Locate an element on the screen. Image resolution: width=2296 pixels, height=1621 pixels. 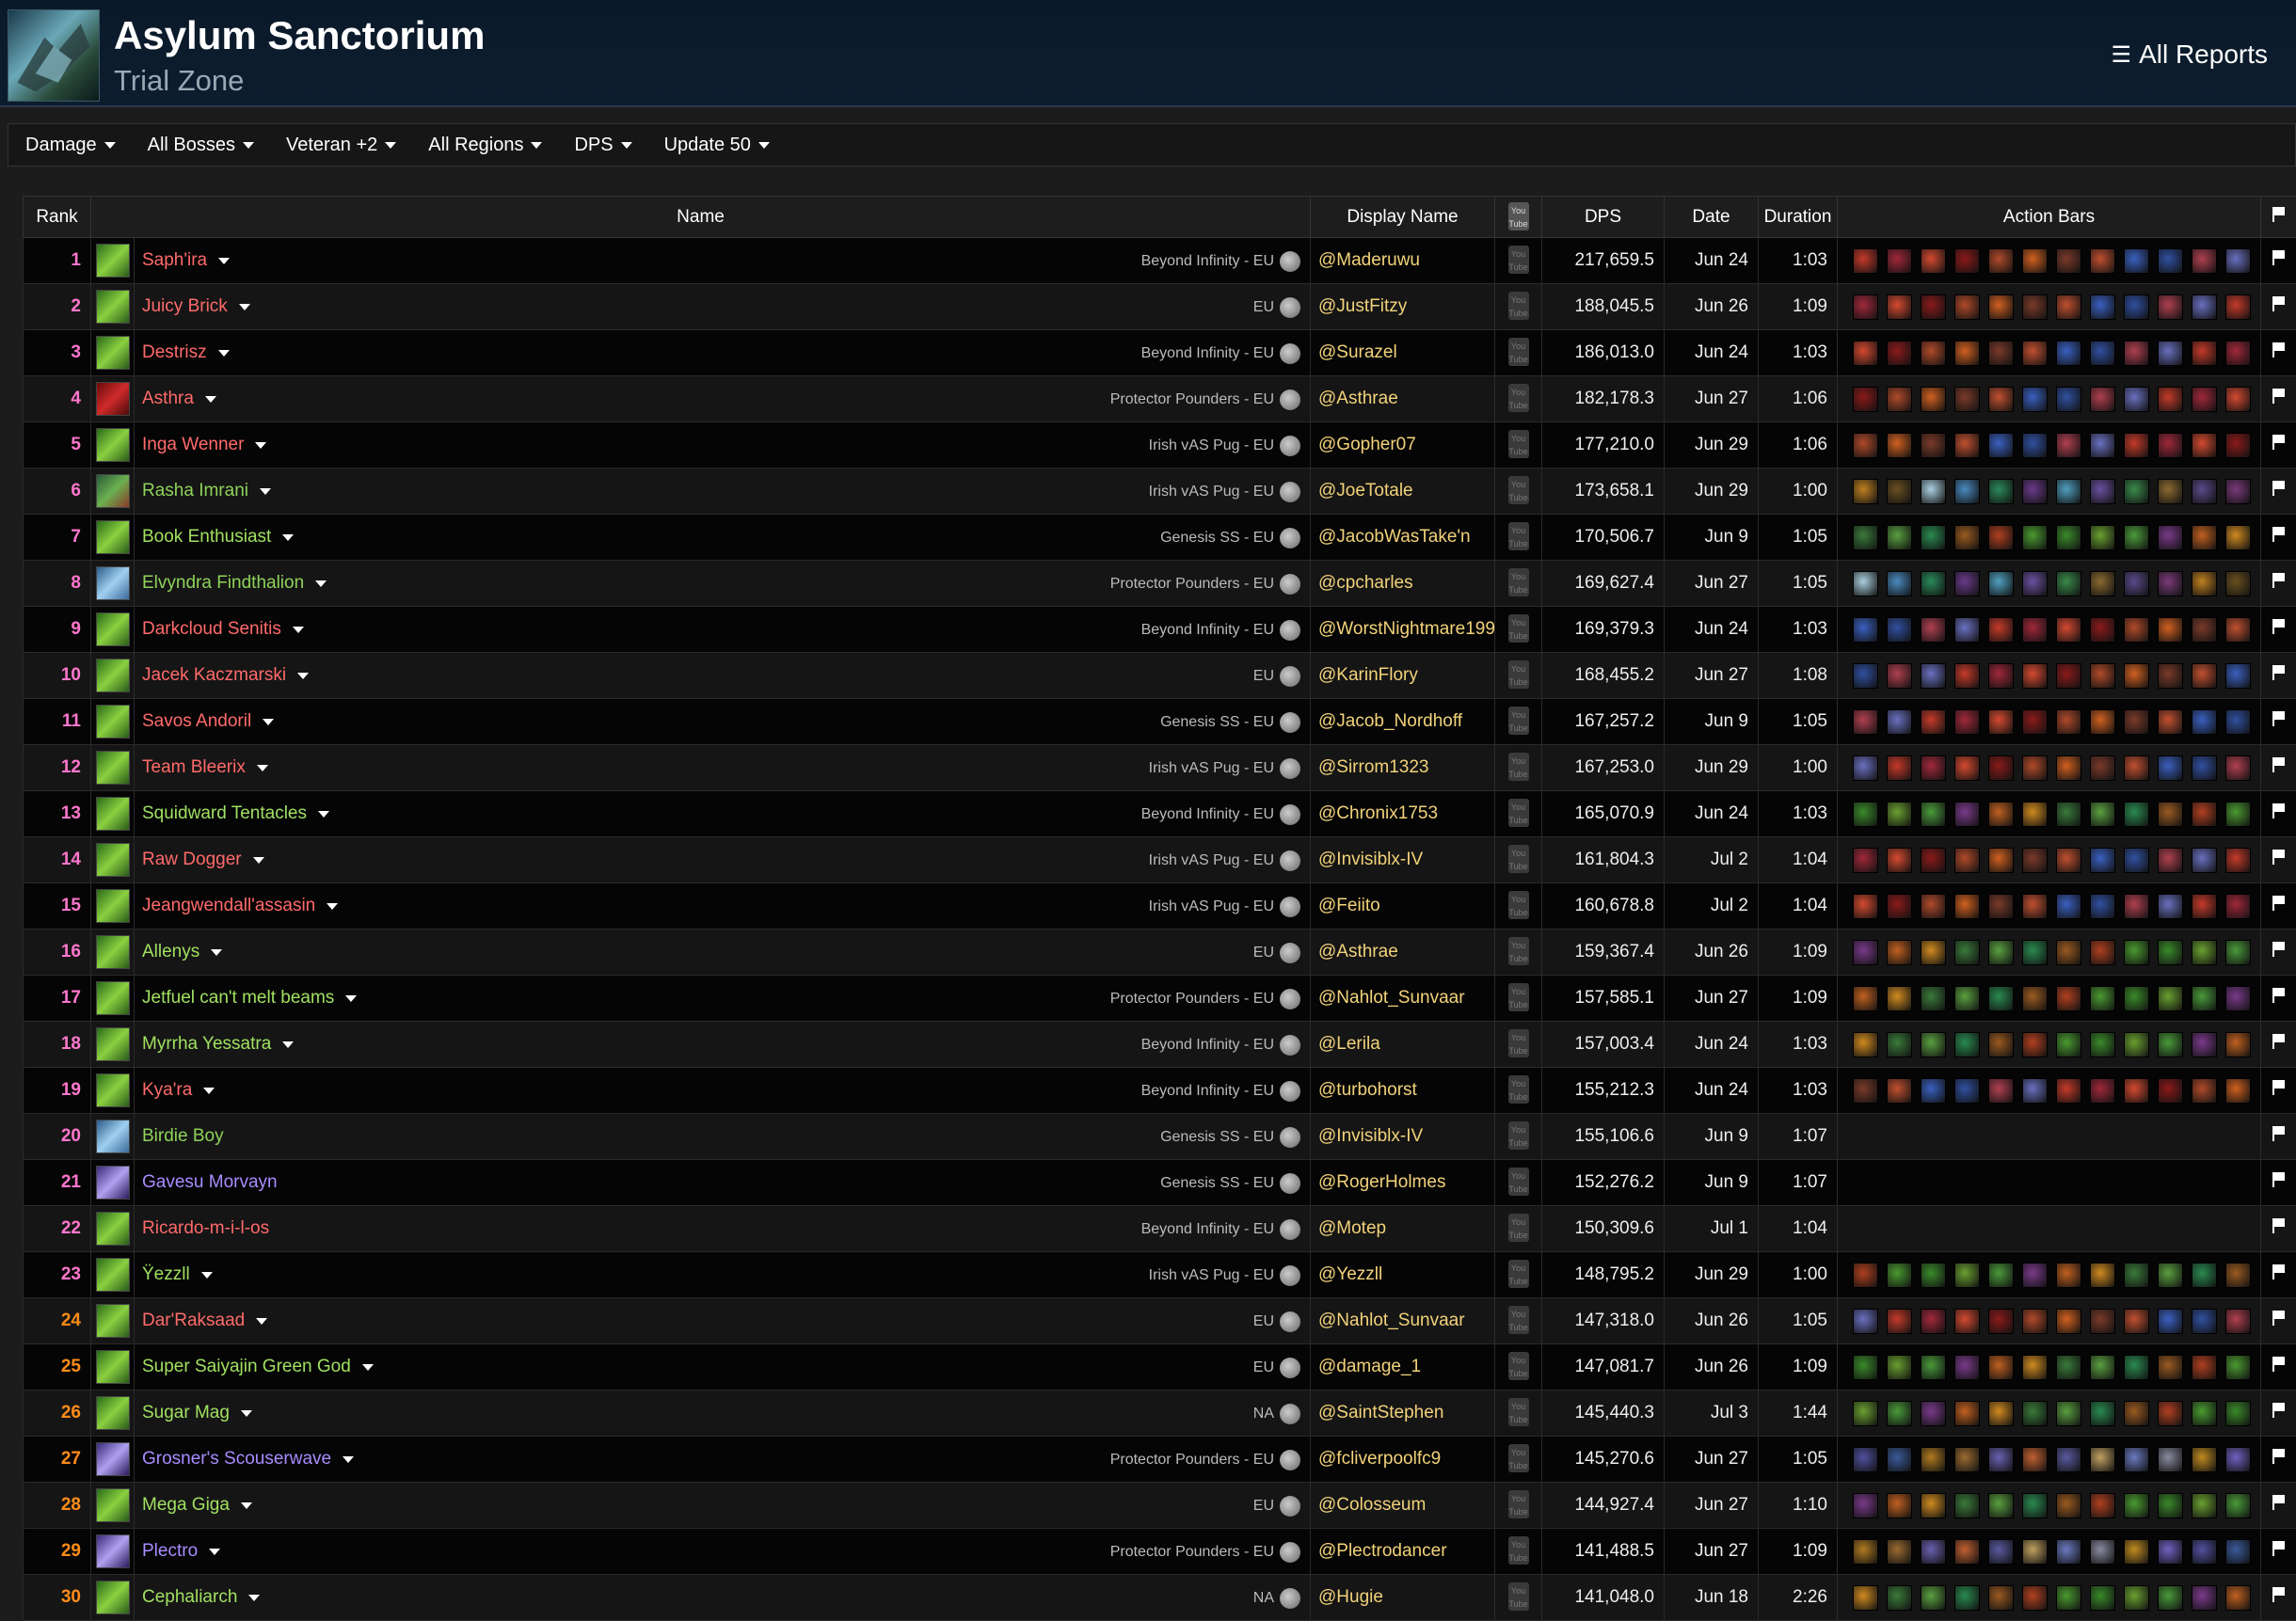
display-name: @RogerHolmes is located at coordinates (1403, 1183).